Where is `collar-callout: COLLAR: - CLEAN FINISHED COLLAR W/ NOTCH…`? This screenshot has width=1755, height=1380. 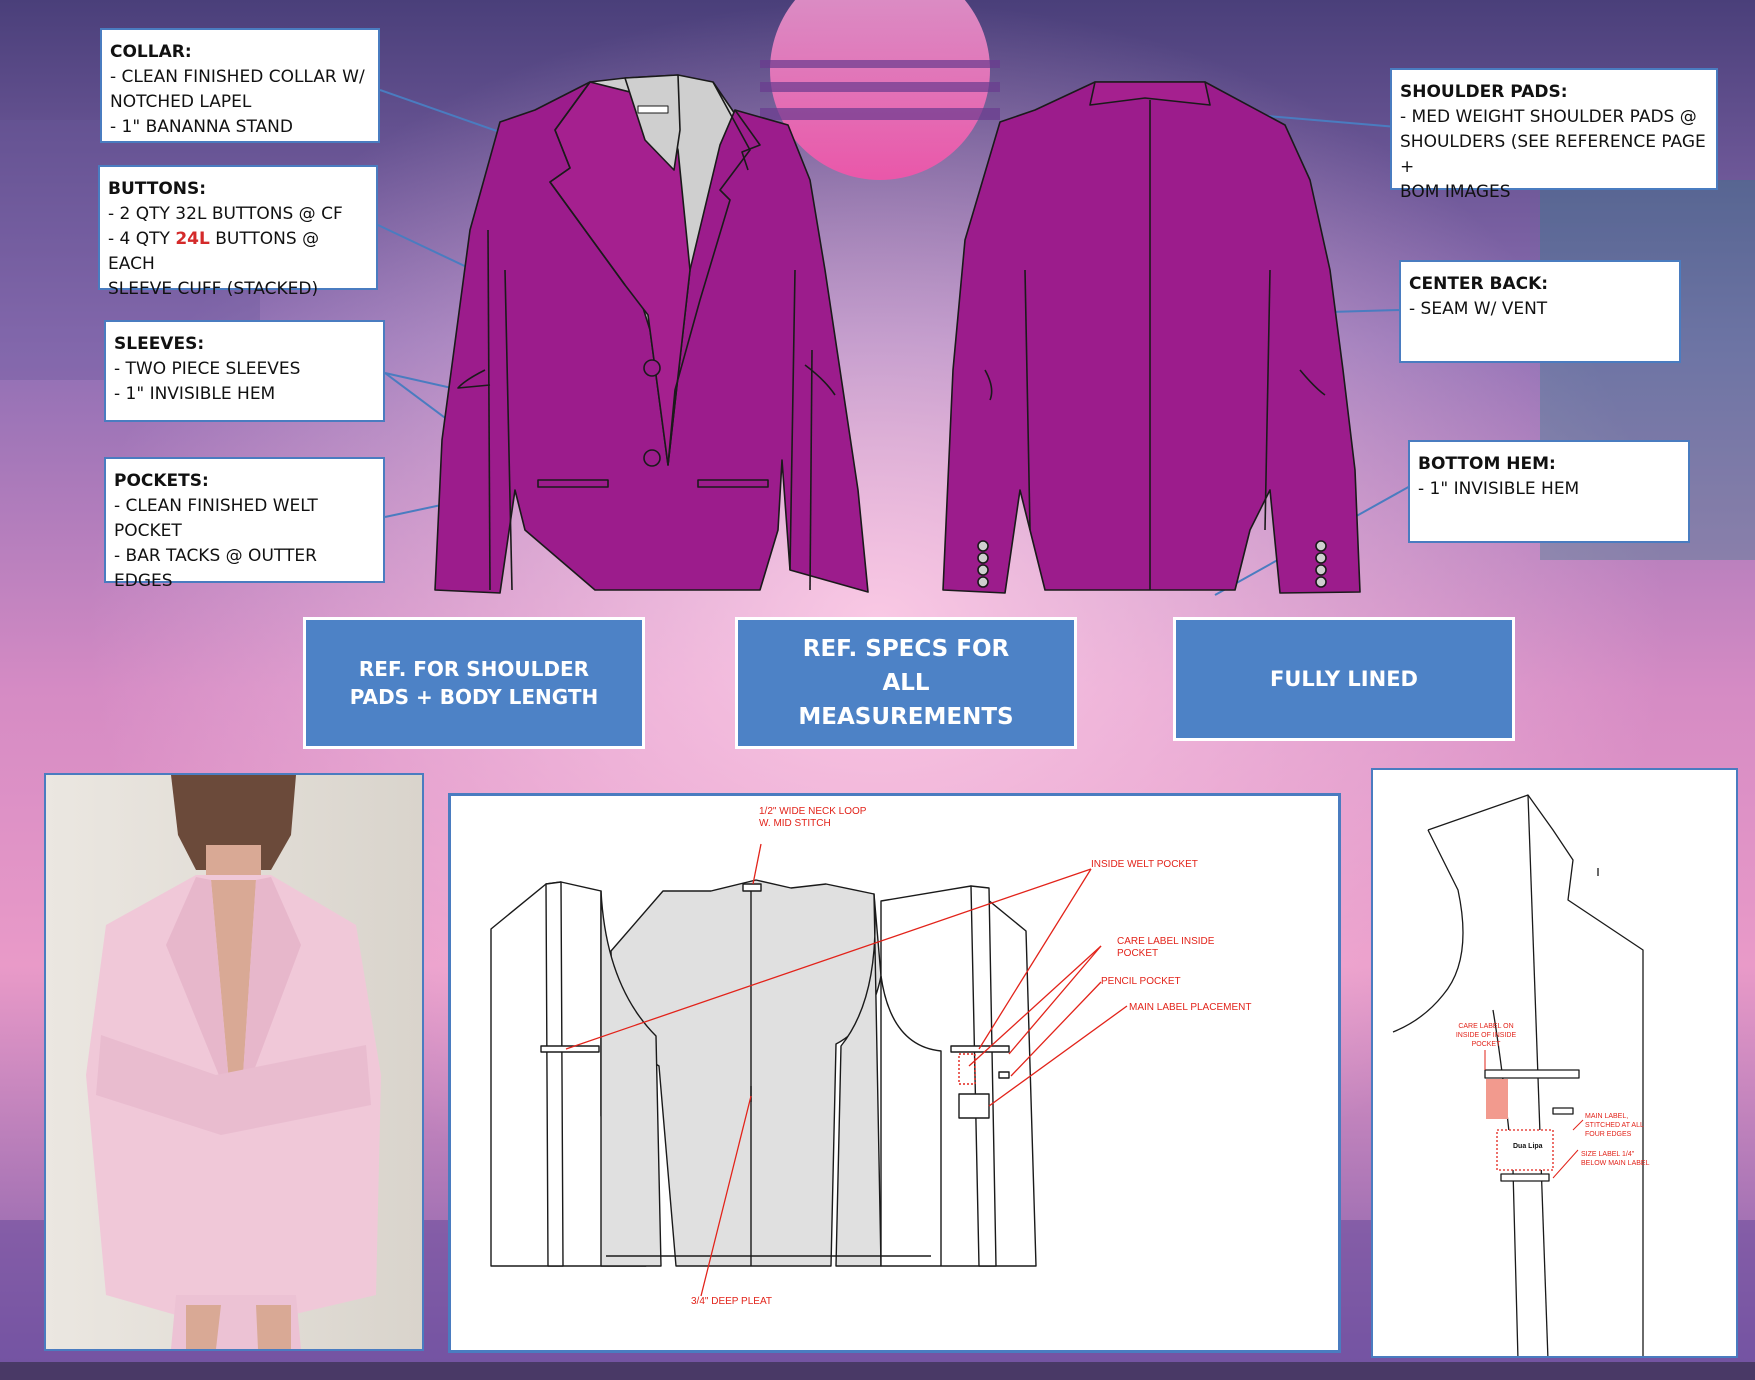 collar-callout: COLLAR: - CLEAN FINISHED COLLAR W/ NOTCH… is located at coordinates (240, 85).